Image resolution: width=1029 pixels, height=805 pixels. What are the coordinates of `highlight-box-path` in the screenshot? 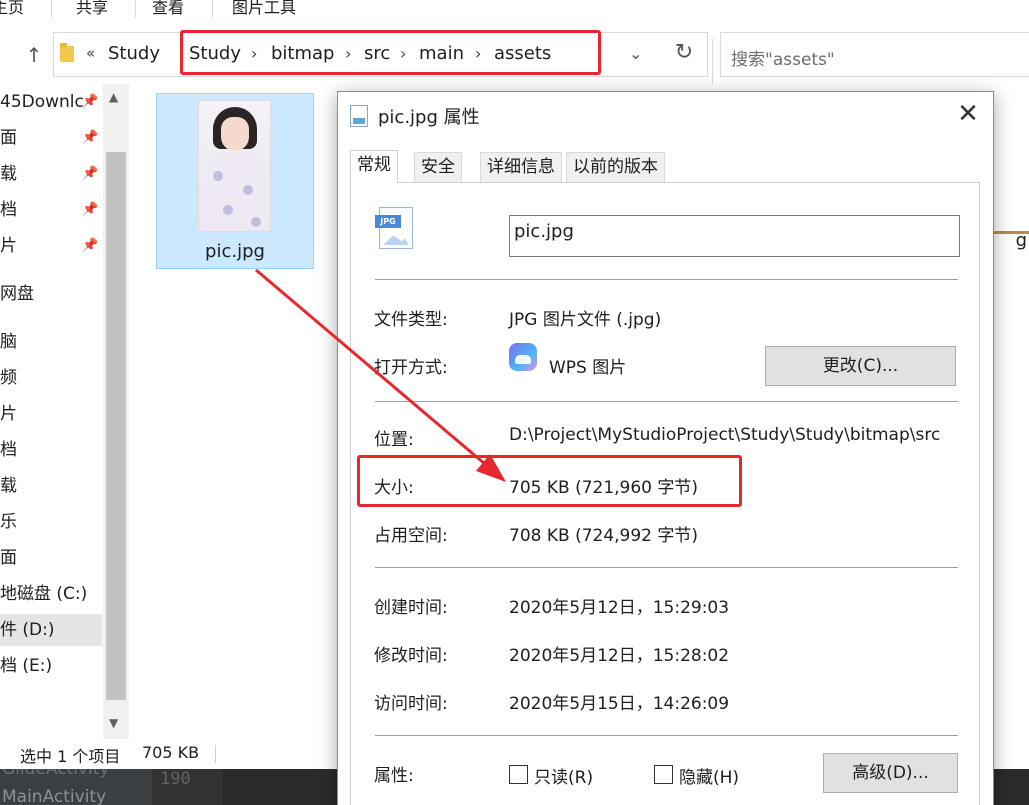 It's located at (390, 52).